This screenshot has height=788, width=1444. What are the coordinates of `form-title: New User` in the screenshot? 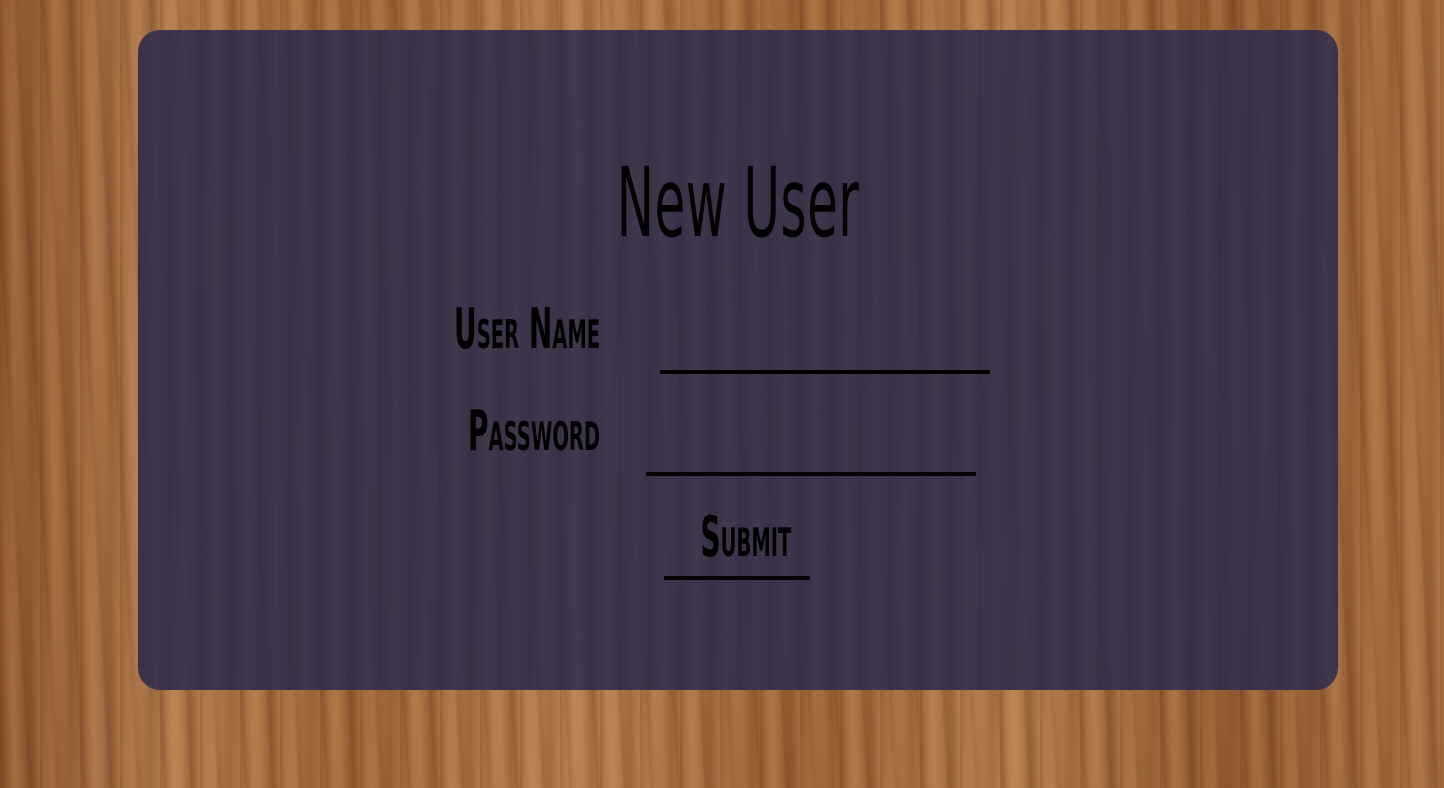 It's located at (738, 203).